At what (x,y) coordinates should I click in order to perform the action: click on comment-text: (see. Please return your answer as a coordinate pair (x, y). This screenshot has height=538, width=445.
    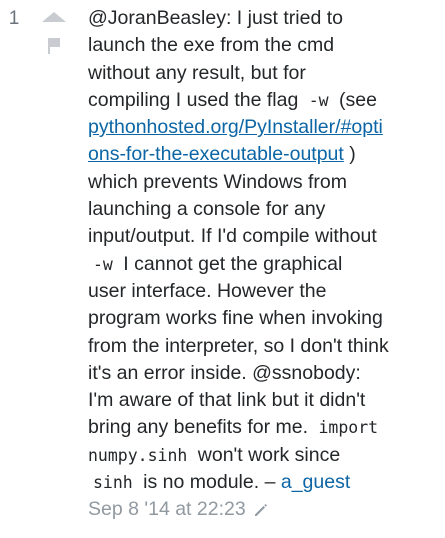
    Looking at the image, I should click on (358, 99).